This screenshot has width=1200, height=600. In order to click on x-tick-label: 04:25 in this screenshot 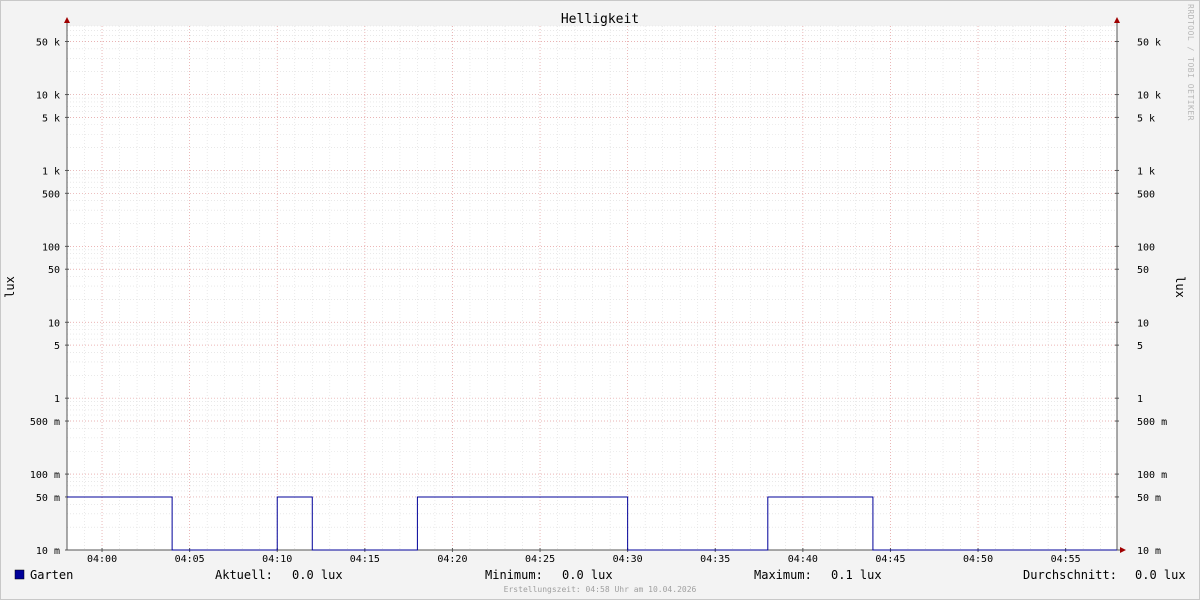, I will do `click(540, 559)`.